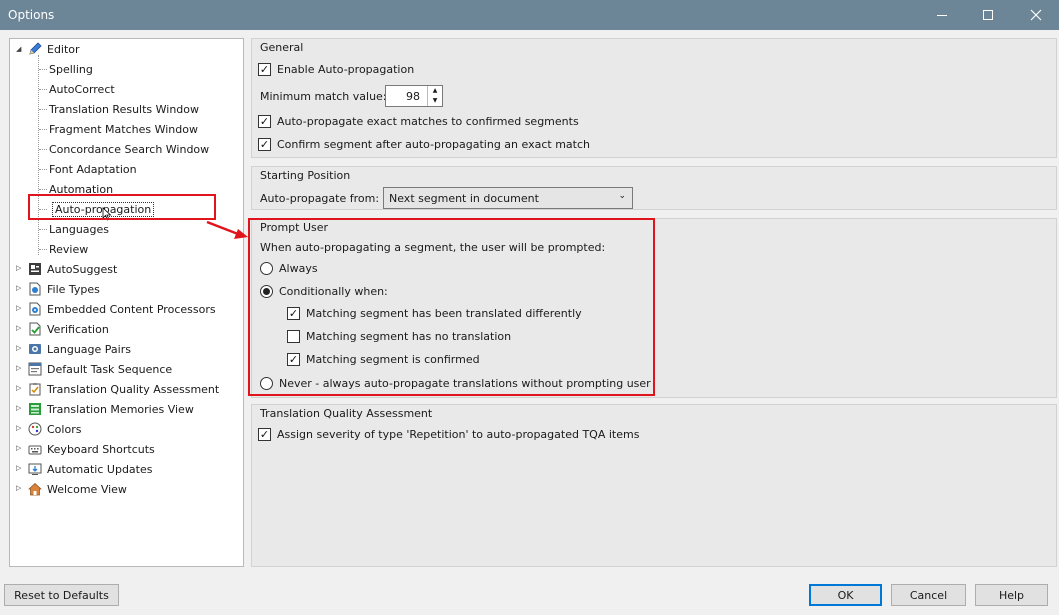 The height and width of the screenshot is (615, 1059). I want to click on chevron-down-icon: ⌄, so click(622, 196).